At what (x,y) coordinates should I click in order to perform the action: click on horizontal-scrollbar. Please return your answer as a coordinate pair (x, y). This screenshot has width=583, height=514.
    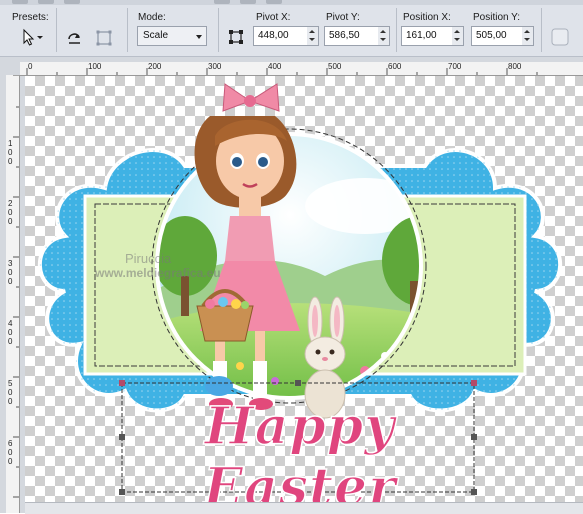
    Looking at the image, I should click on (304, 508).